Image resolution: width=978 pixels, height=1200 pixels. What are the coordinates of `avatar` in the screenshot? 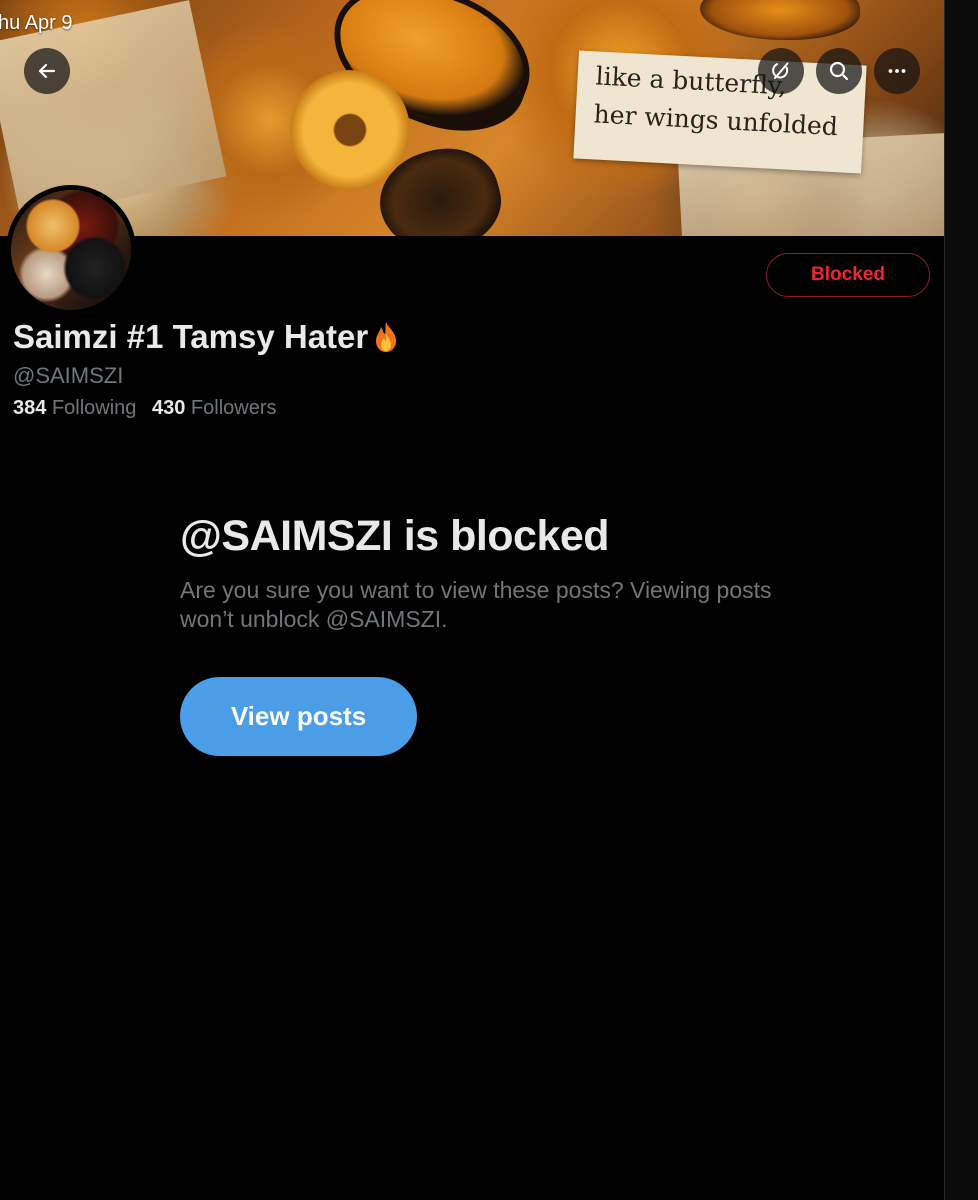 It's located at (71, 250).